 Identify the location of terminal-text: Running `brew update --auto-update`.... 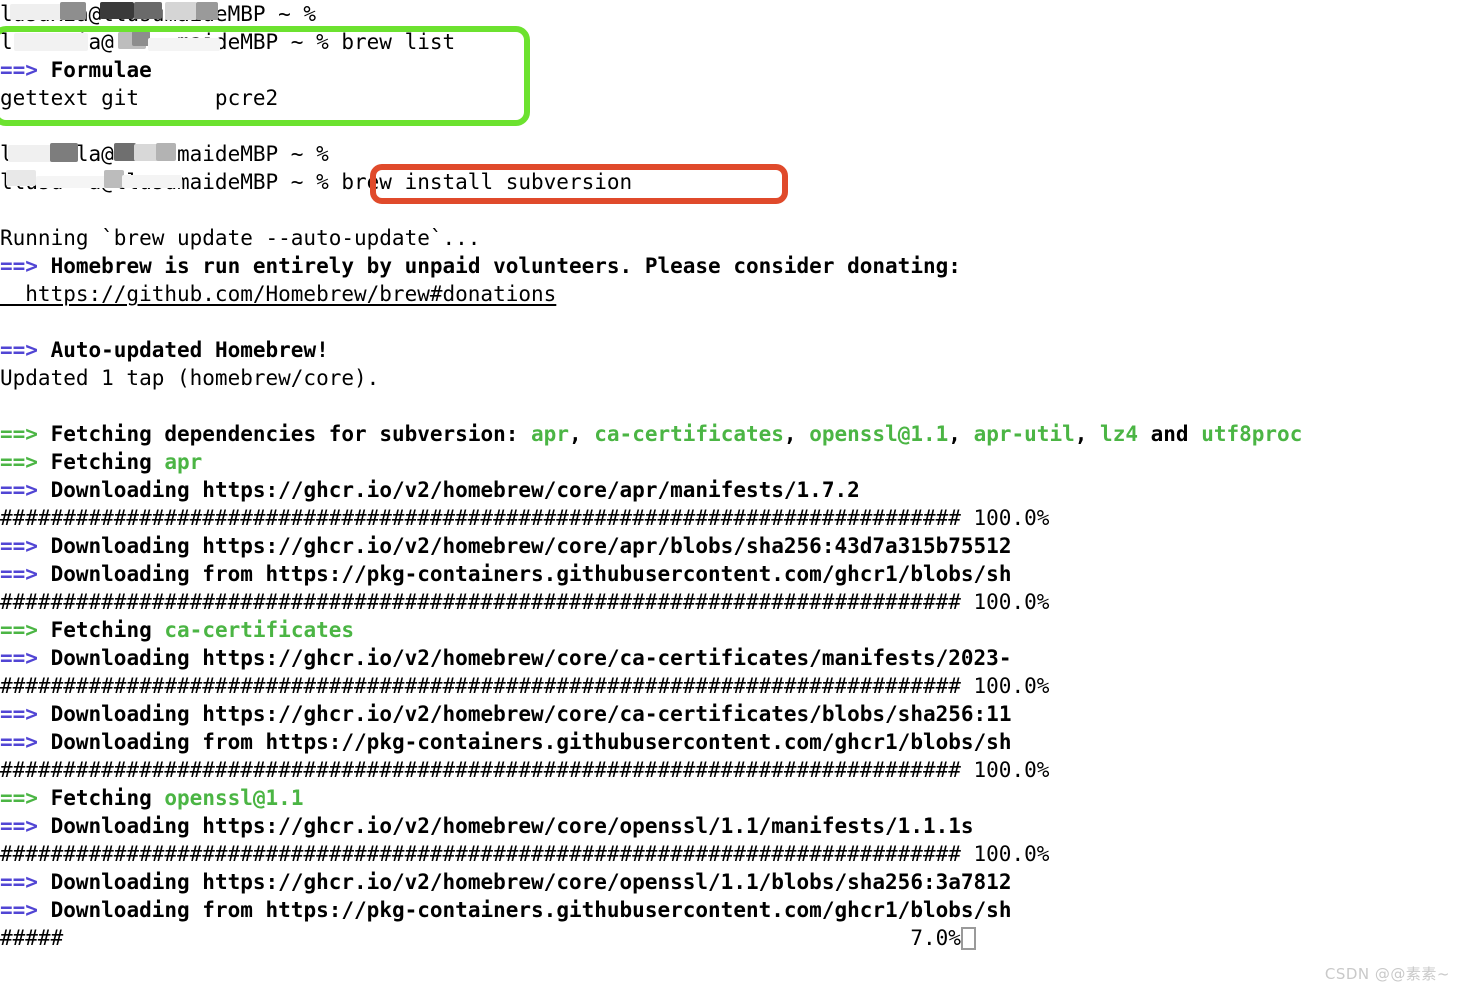
(240, 238).